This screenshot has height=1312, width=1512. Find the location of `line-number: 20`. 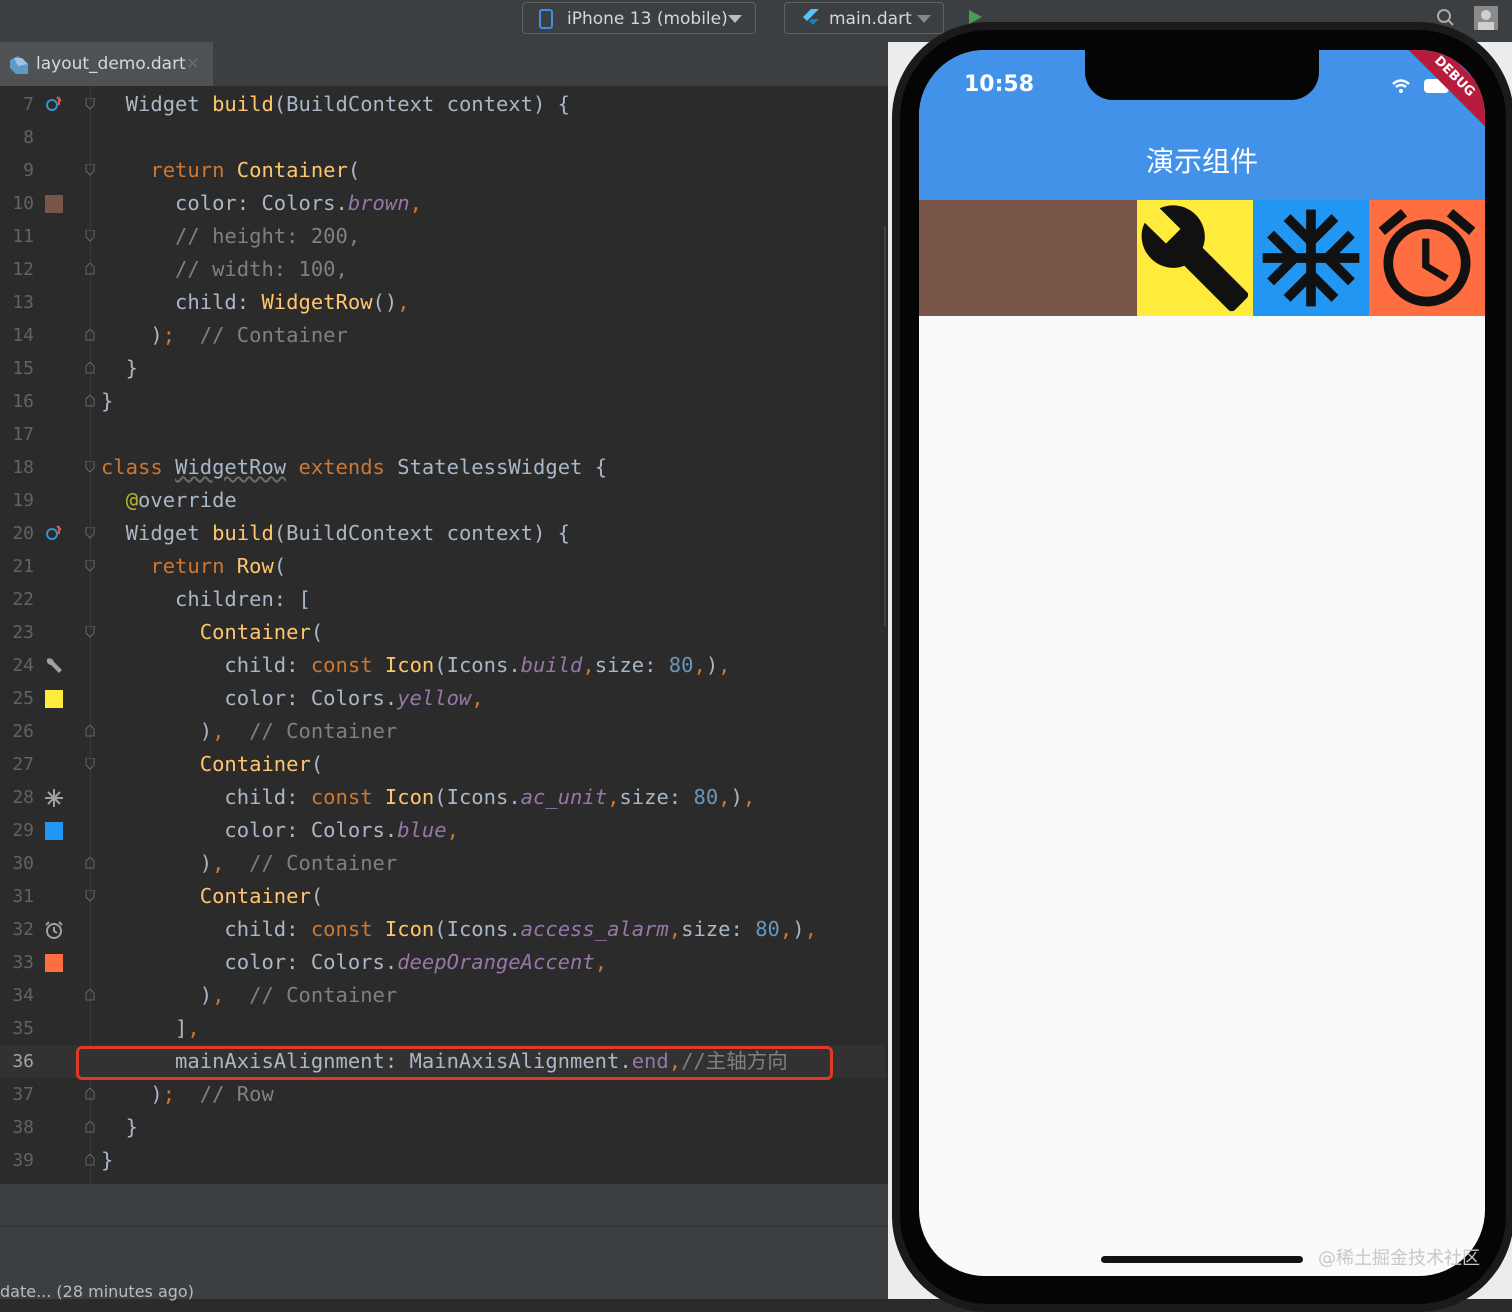

line-number: 20 is located at coordinates (23, 533).